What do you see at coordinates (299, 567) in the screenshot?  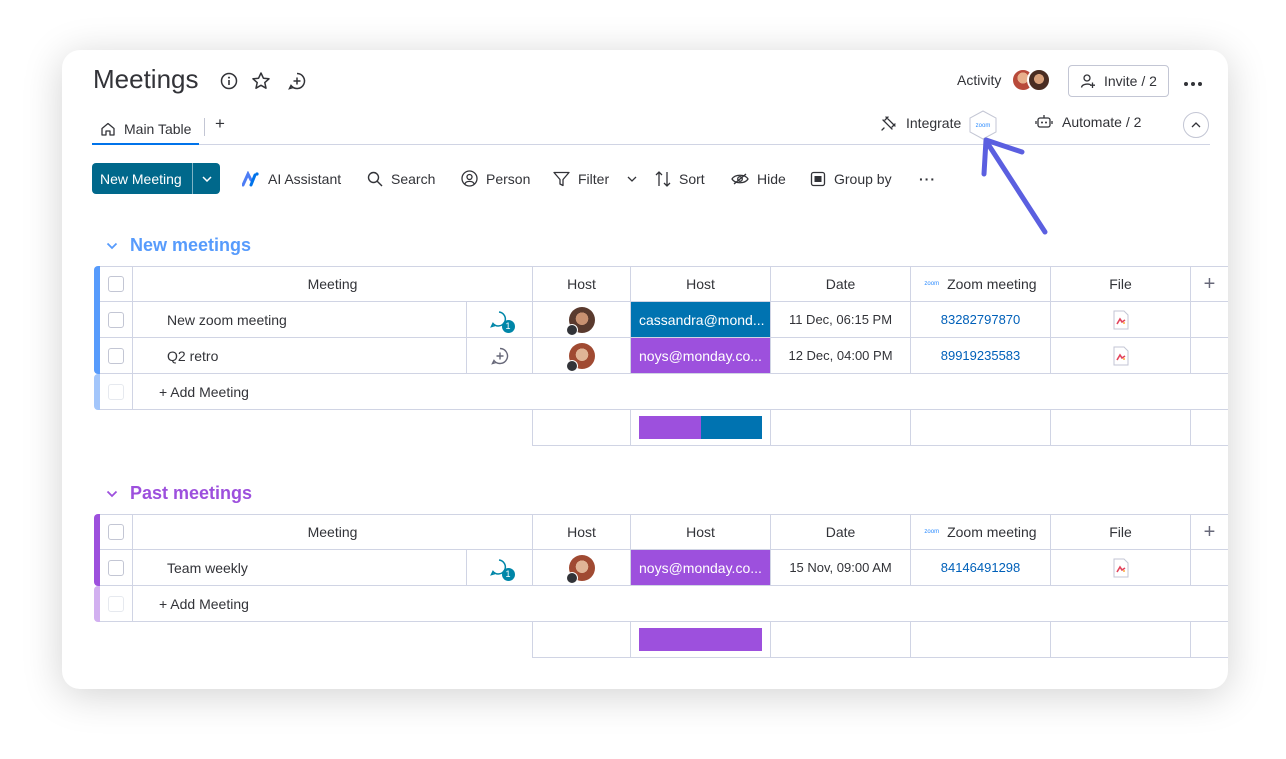 I see `item-name: Team weekly` at bounding box center [299, 567].